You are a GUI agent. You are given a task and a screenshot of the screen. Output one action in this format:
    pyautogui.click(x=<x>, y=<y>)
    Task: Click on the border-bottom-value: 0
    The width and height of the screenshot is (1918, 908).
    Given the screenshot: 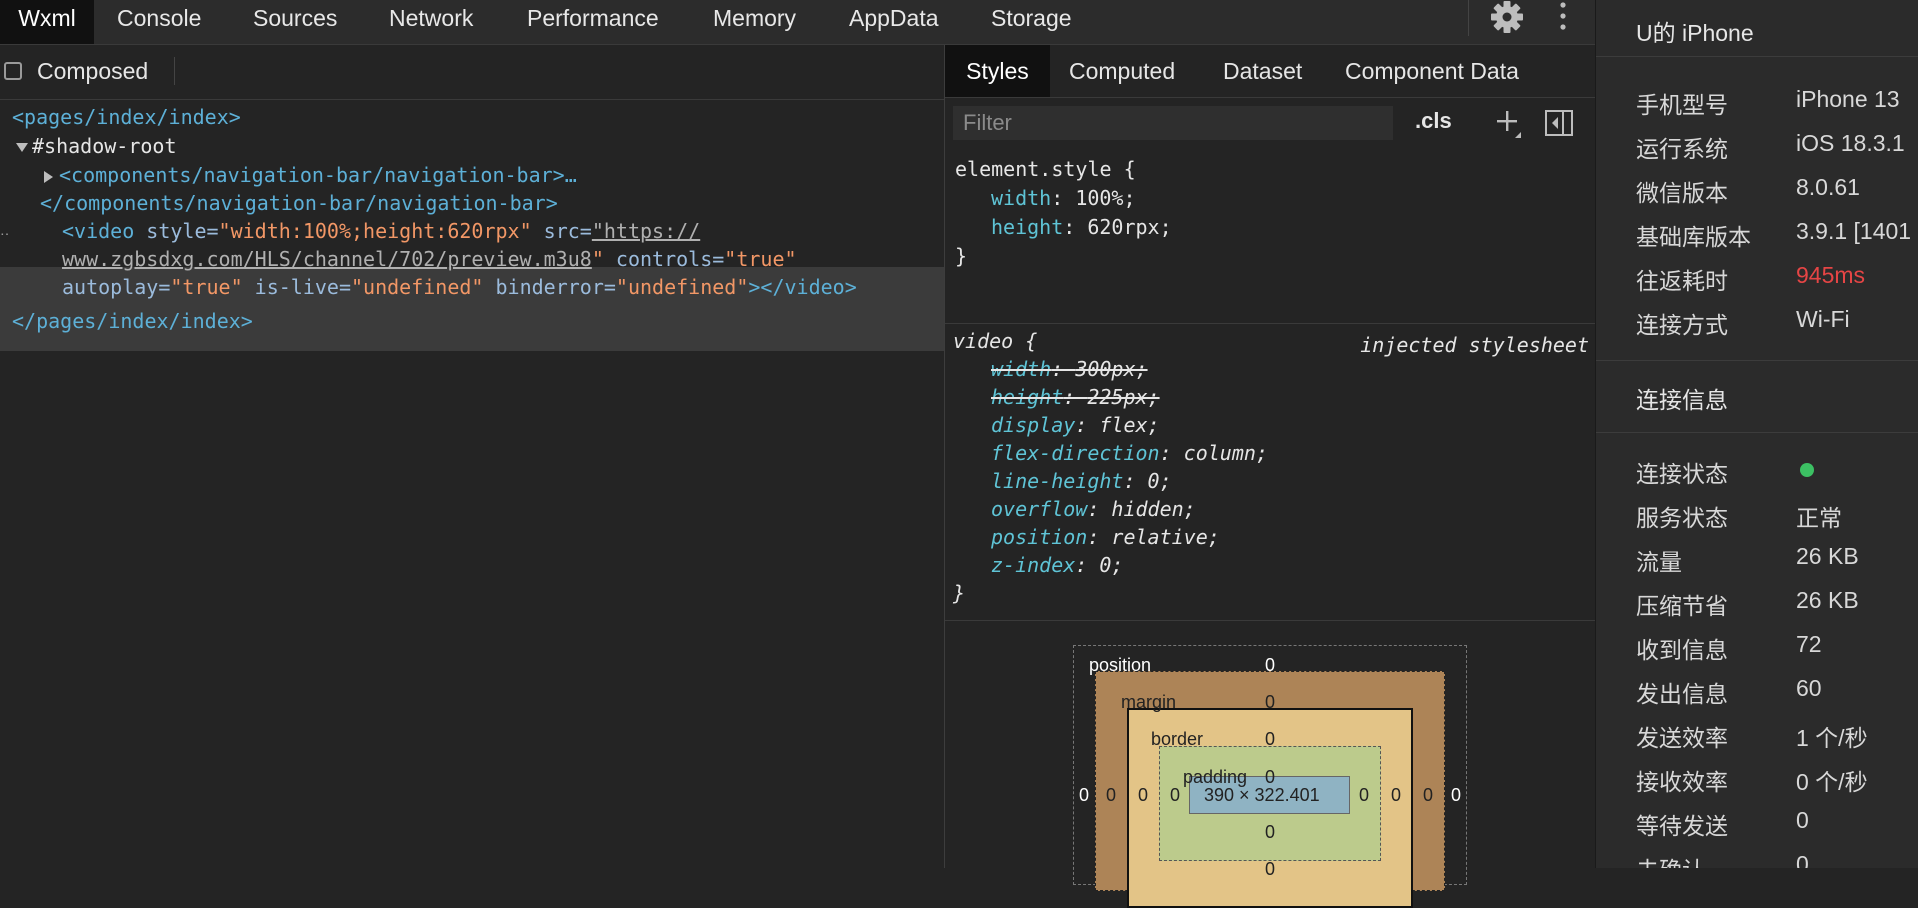 What is the action you would take?
    pyautogui.click(x=1270, y=869)
    